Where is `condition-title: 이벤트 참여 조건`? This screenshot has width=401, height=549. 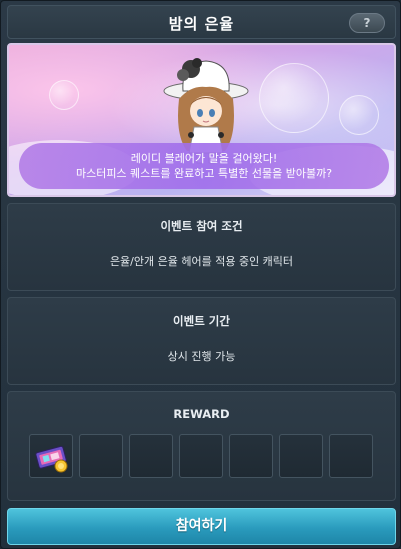
condition-title: 이벤트 참여 조건 is located at coordinates (201, 226).